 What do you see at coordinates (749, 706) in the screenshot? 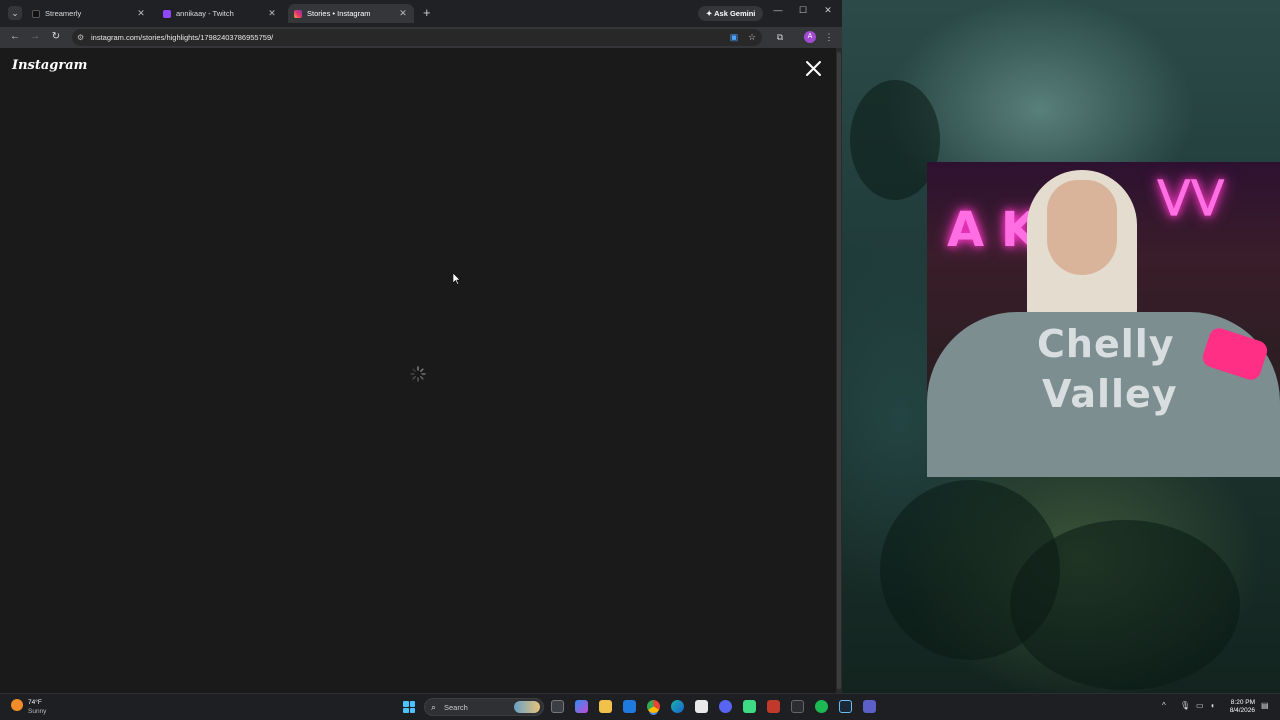
I see `android-icon` at bounding box center [749, 706].